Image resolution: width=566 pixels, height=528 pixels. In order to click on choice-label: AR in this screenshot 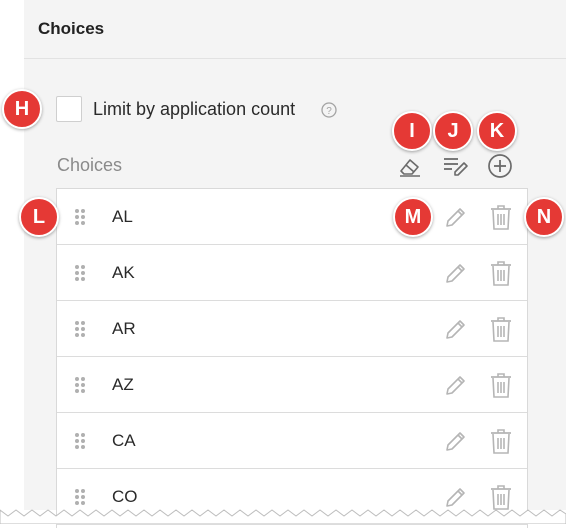, I will do `click(124, 328)`.